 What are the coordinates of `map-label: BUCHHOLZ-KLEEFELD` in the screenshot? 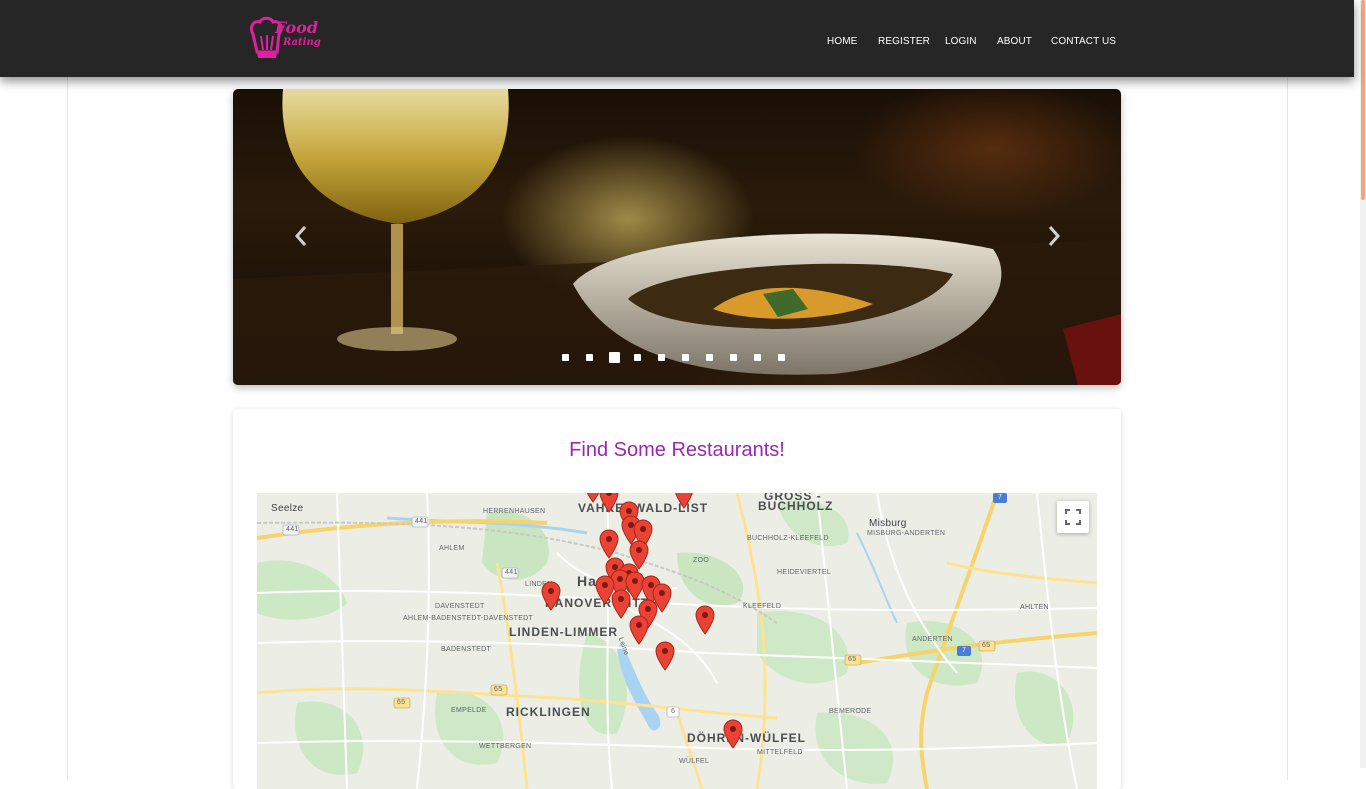 It's located at (788, 538).